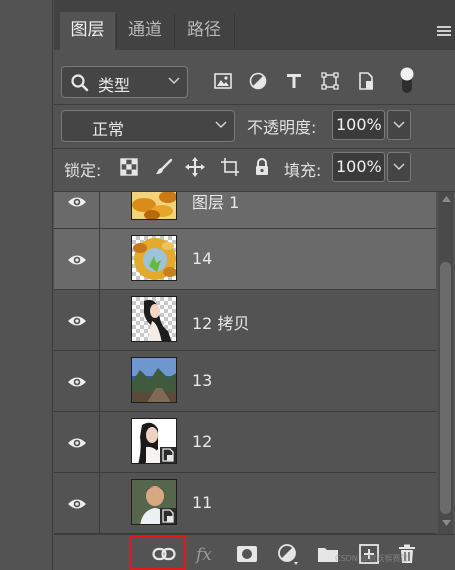 The width and height of the screenshot is (455, 570). I want to click on layer-row: 11, so click(245, 503).